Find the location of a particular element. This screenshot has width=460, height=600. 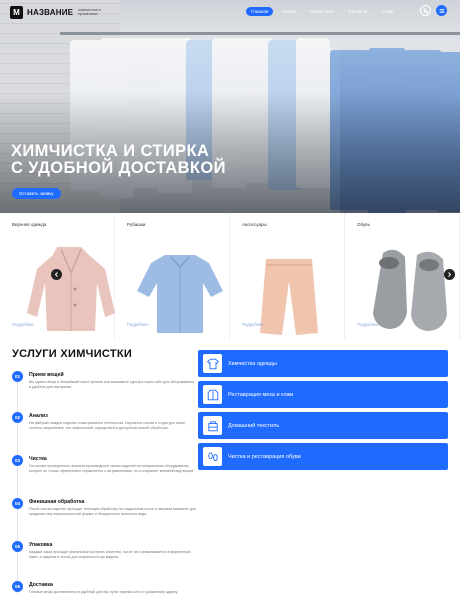

hero-title-line-2: С УДОБНОЙ ДОСТАВКОЙ is located at coordinates (118, 168).